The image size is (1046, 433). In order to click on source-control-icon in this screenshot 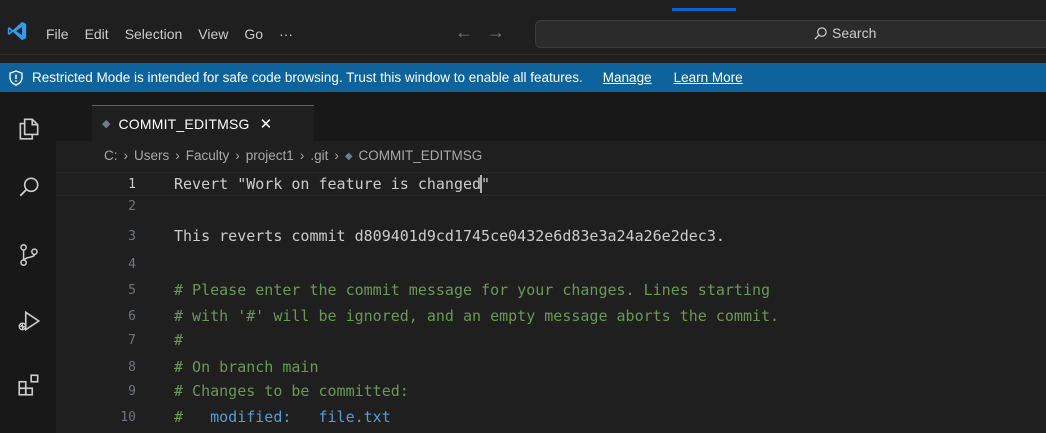, I will do `click(29, 255)`.